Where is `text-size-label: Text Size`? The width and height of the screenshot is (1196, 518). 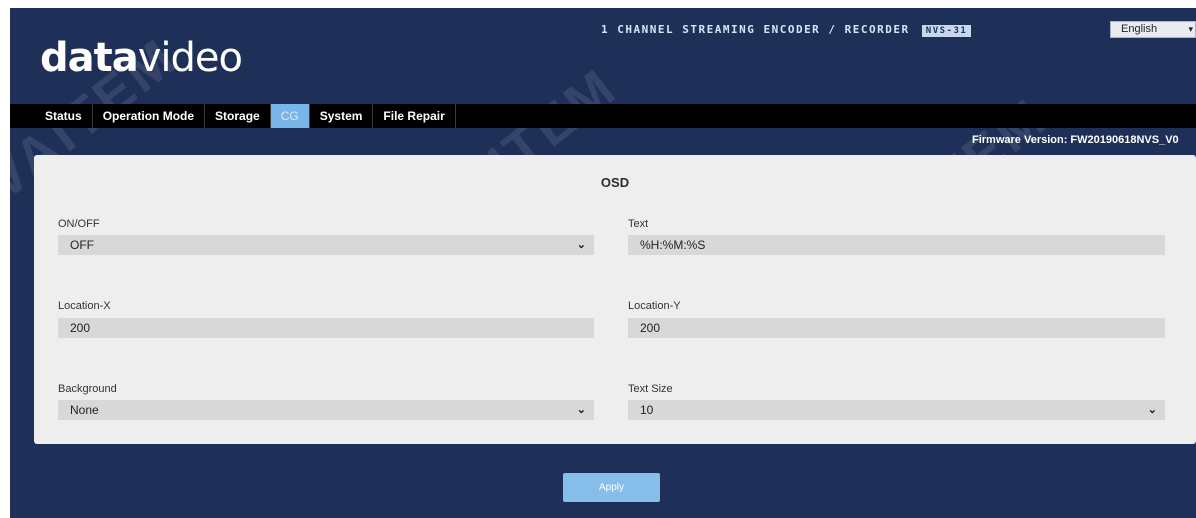 text-size-label: Text Size is located at coordinates (650, 389).